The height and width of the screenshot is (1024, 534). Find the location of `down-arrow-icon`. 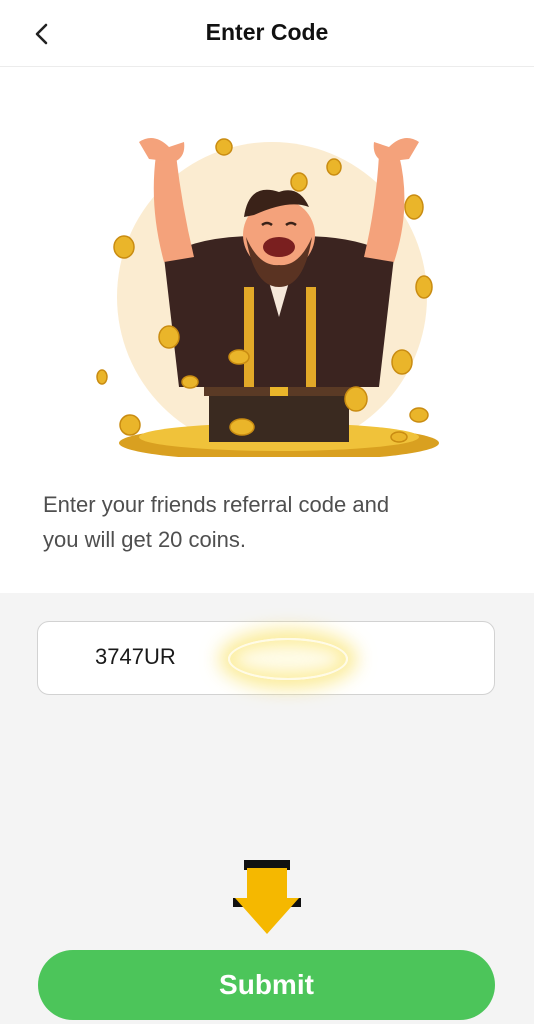

down-arrow-icon is located at coordinates (267, 897).